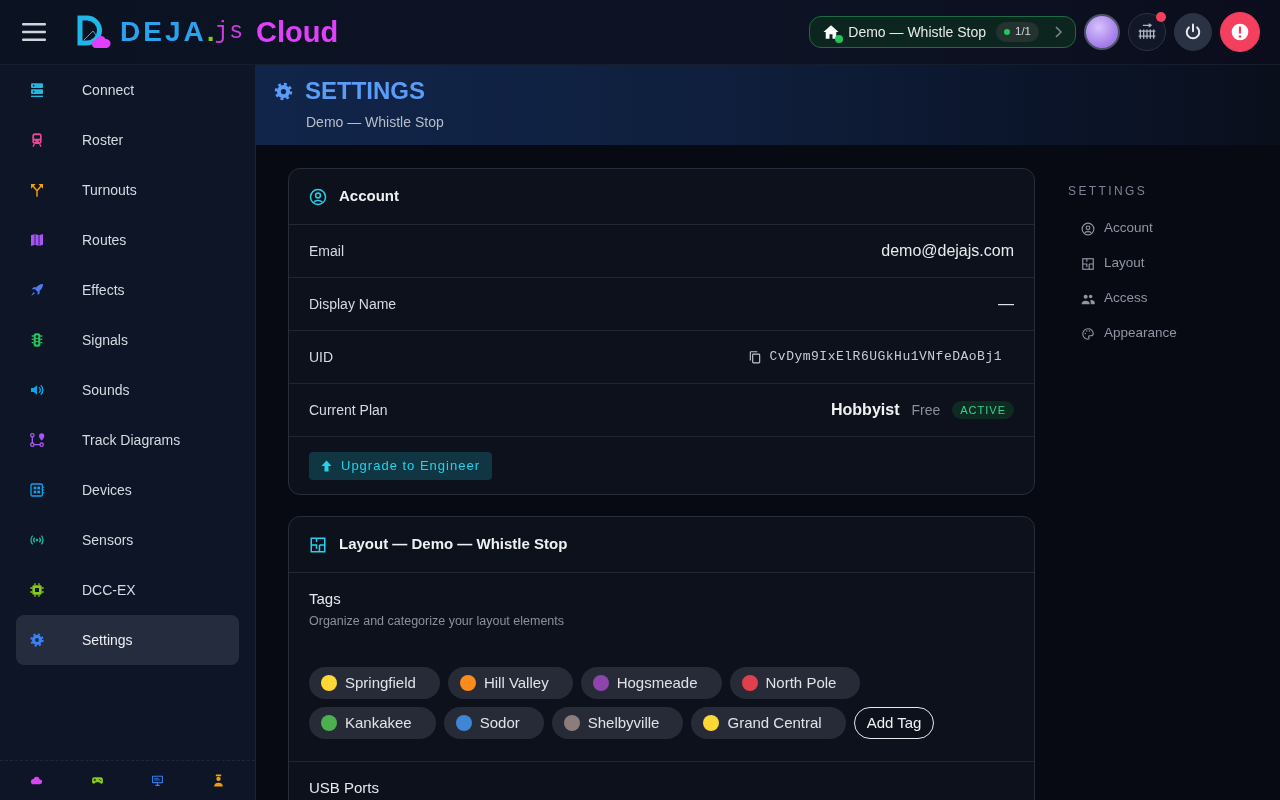  What do you see at coordinates (926, 410) in the screenshot?
I see `plan-price-text: Free` at bounding box center [926, 410].